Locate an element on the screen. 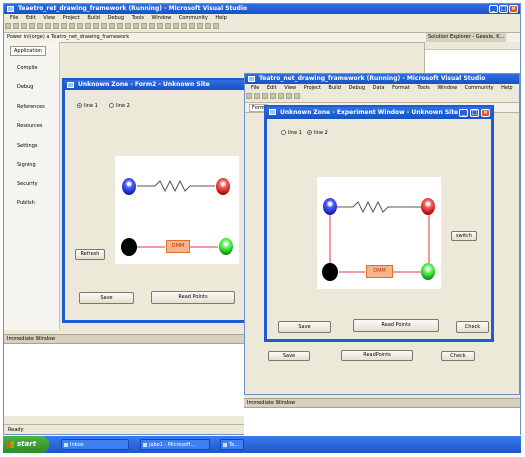 This screenshot has height=457, width=525. step-out-icon is located at coordinates (120, 26).